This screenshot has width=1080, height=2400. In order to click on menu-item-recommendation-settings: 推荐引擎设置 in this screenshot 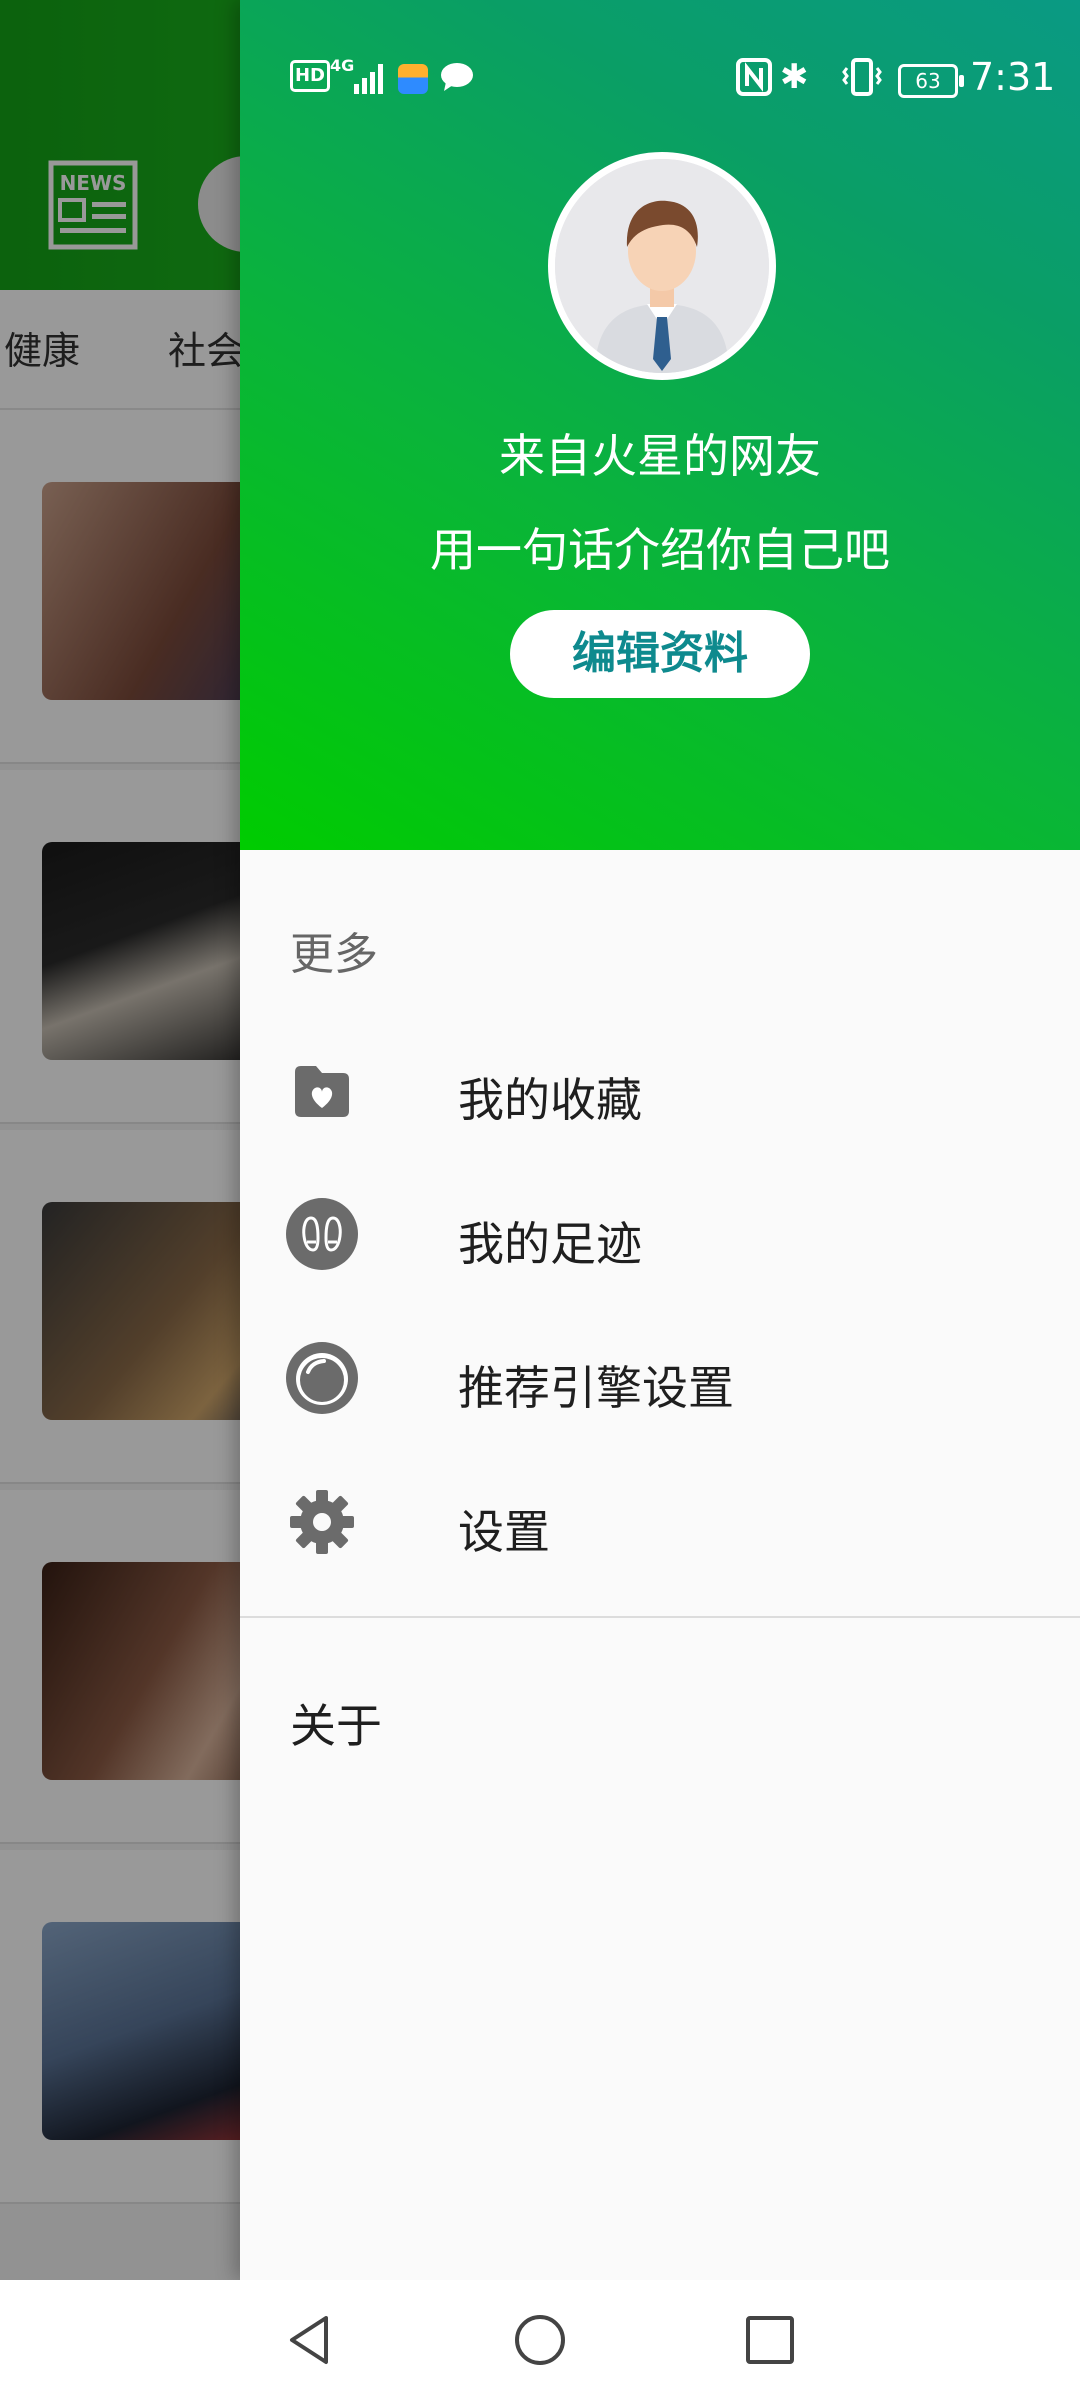, I will do `click(660, 1378)`.